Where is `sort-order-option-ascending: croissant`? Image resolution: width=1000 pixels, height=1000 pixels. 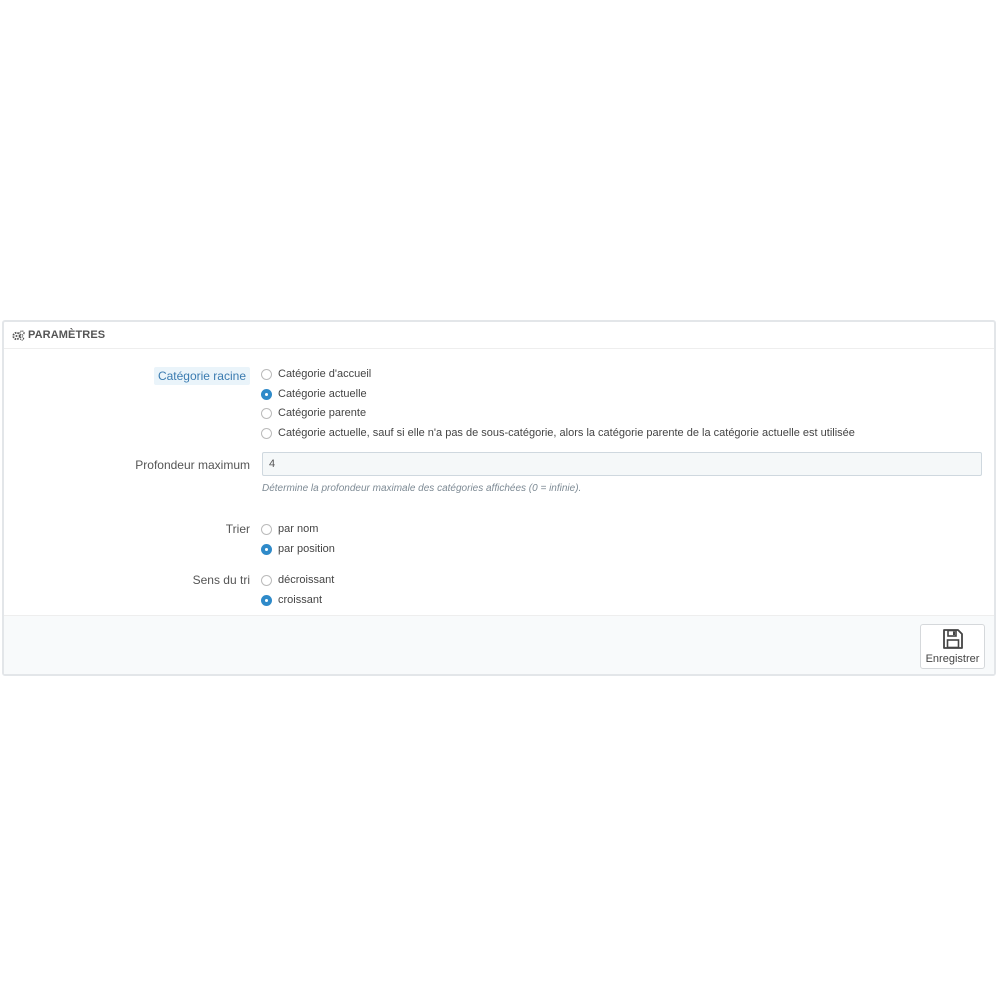
sort-order-option-ascending: croissant is located at coordinates (291, 600).